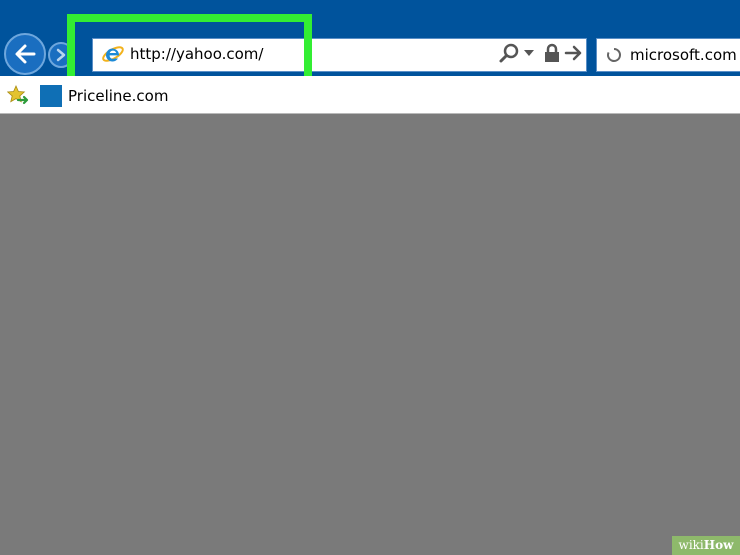 Image resolution: width=740 pixels, height=555 pixels. Describe the element at coordinates (509, 53) in the screenshot. I see `search-icon` at that location.